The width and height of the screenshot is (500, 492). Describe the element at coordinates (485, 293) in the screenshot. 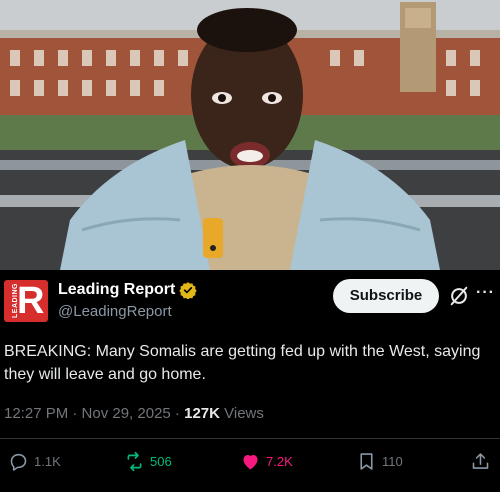

I see `more-icon: ···` at that location.